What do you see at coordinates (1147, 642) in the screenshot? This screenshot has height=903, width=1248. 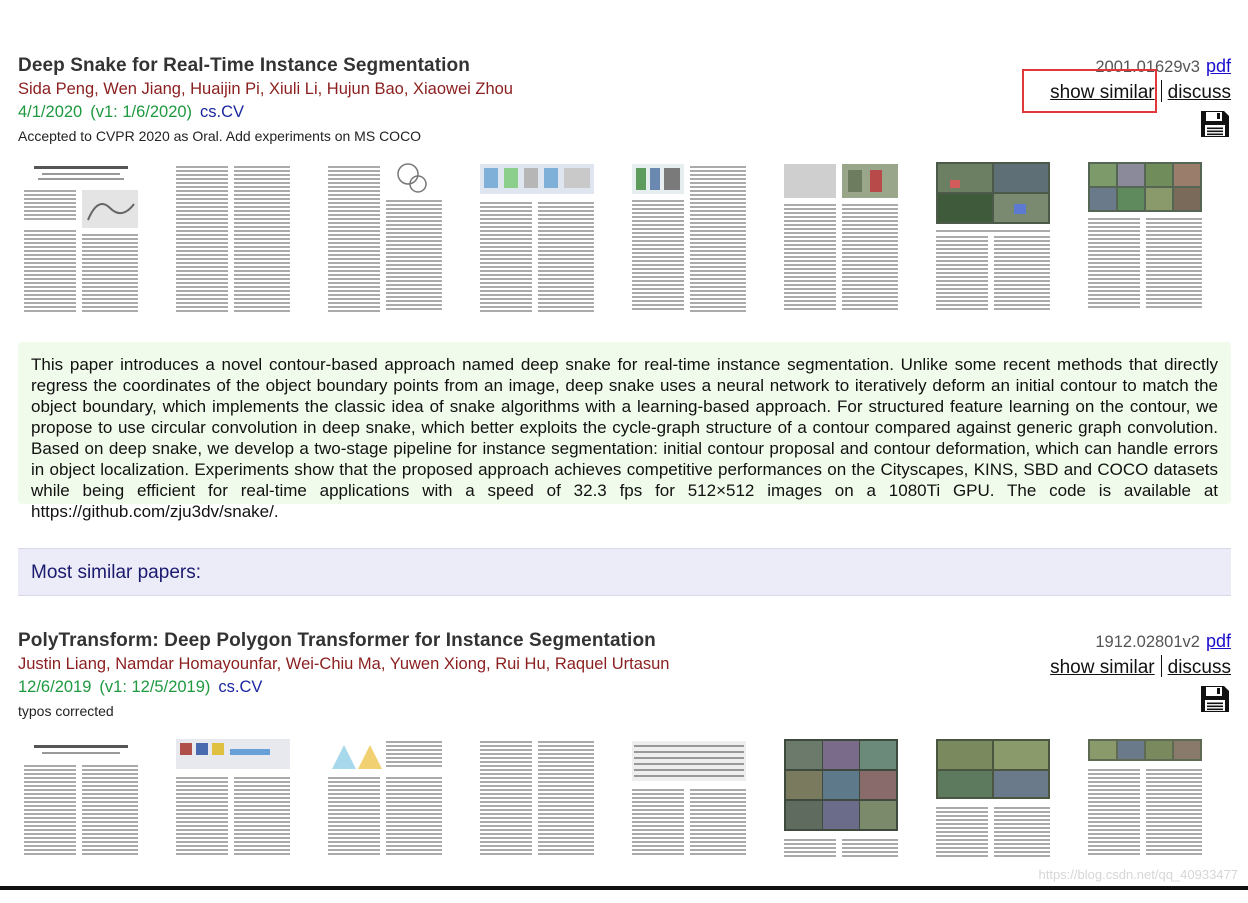 I see `arxiv-id: 1912.02801v2` at bounding box center [1147, 642].